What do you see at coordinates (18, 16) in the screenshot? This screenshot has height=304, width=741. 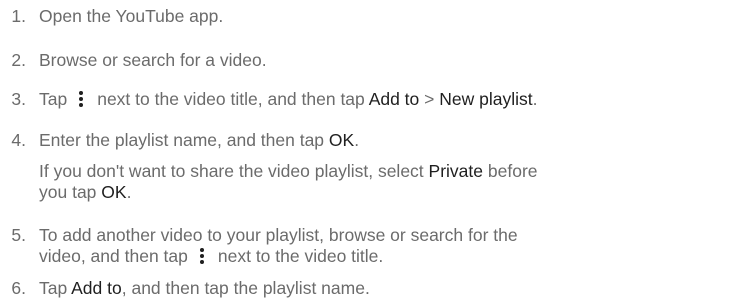 I see `step-number: 1.` at bounding box center [18, 16].